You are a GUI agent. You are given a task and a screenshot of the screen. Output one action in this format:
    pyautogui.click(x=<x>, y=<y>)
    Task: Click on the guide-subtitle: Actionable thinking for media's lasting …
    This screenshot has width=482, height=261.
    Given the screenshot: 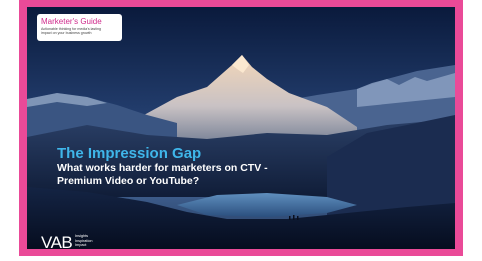 What is the action you would take?
    pyautogui.click(x=71, y=31)
    